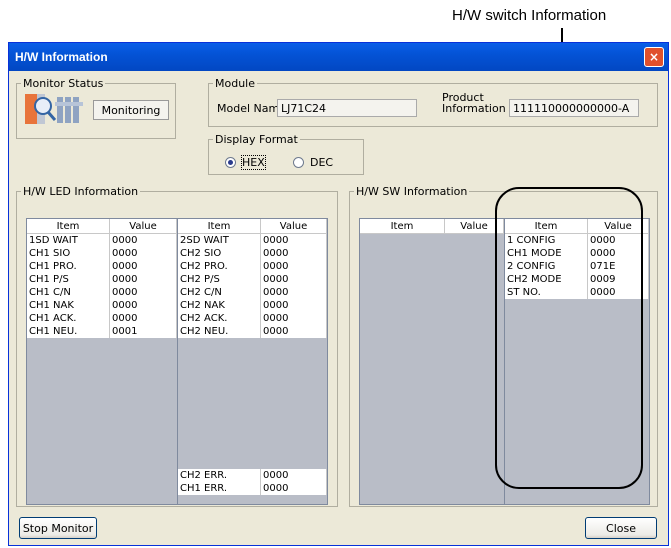  I want to click on monitor-status-icon, so click(55, 109).